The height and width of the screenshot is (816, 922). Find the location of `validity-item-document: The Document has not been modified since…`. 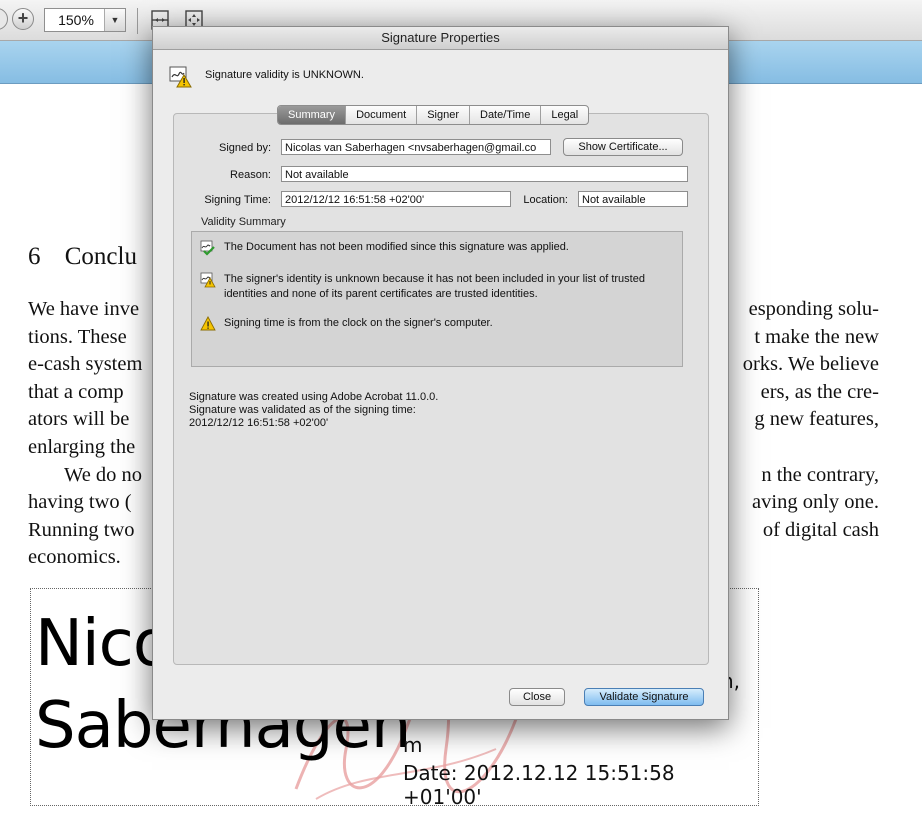

validity-item-document: The Document has not been modified since… is located at coordinates (396, 247).